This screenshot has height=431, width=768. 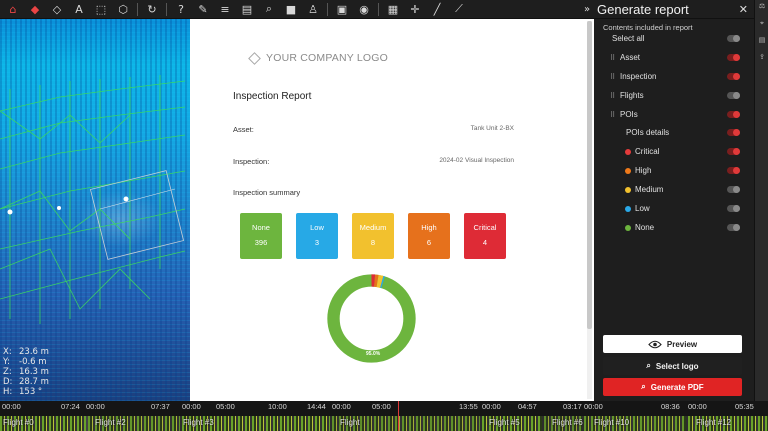 I want to click on video-icon: ■, so click(x=291, y=9).